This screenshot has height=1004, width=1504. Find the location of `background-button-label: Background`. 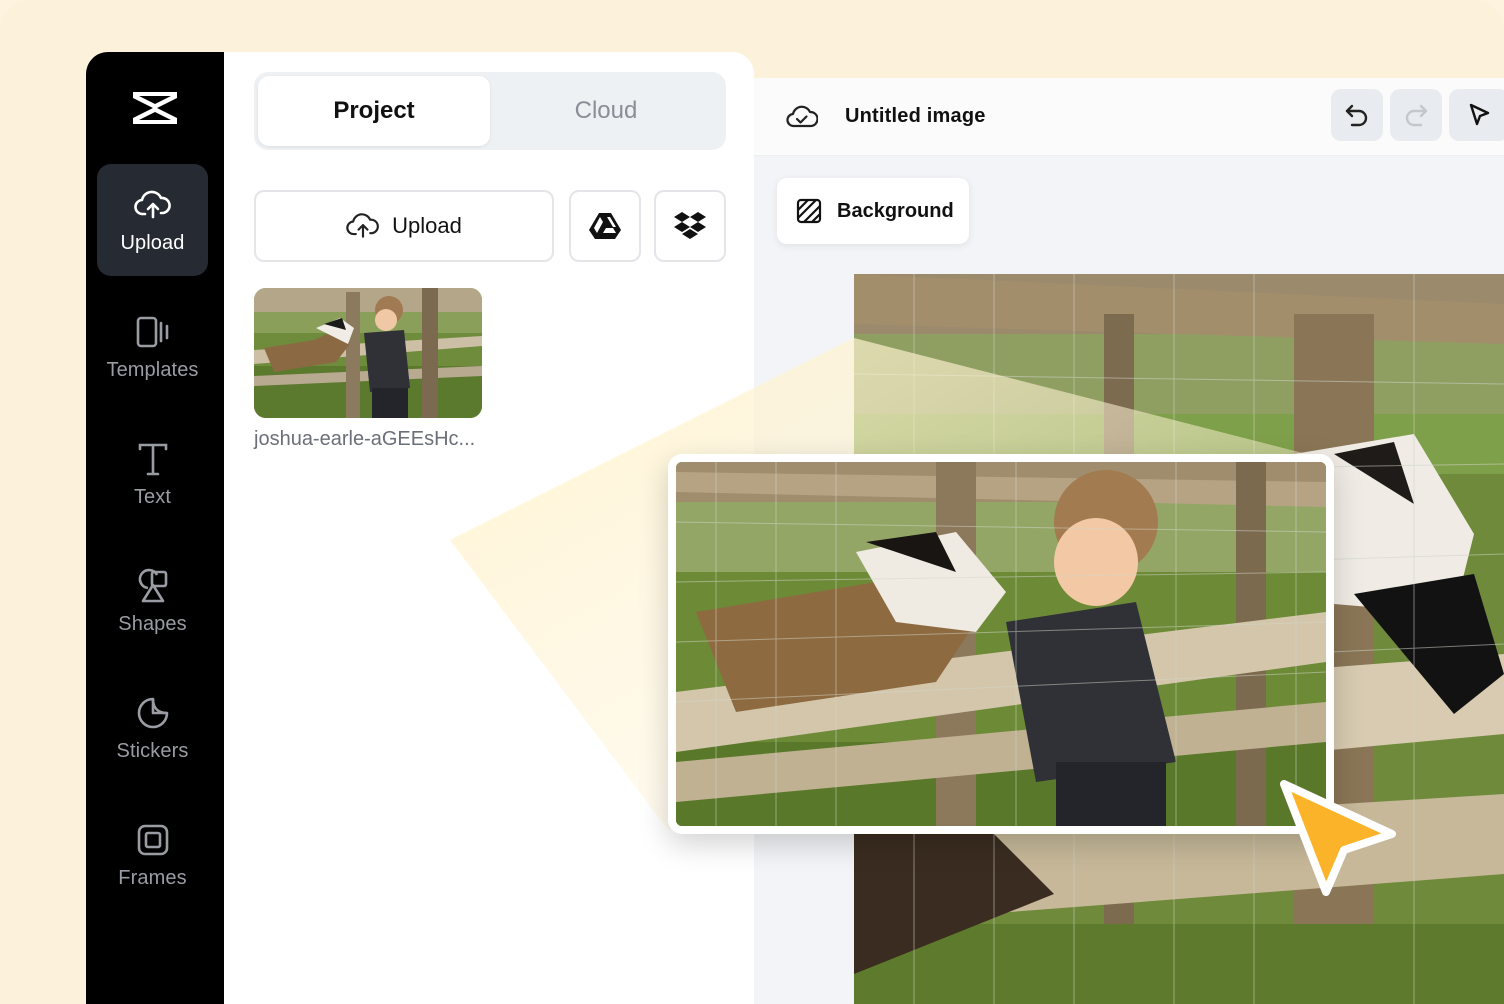

background-button-label: Background is located at coordinates (895, 210).